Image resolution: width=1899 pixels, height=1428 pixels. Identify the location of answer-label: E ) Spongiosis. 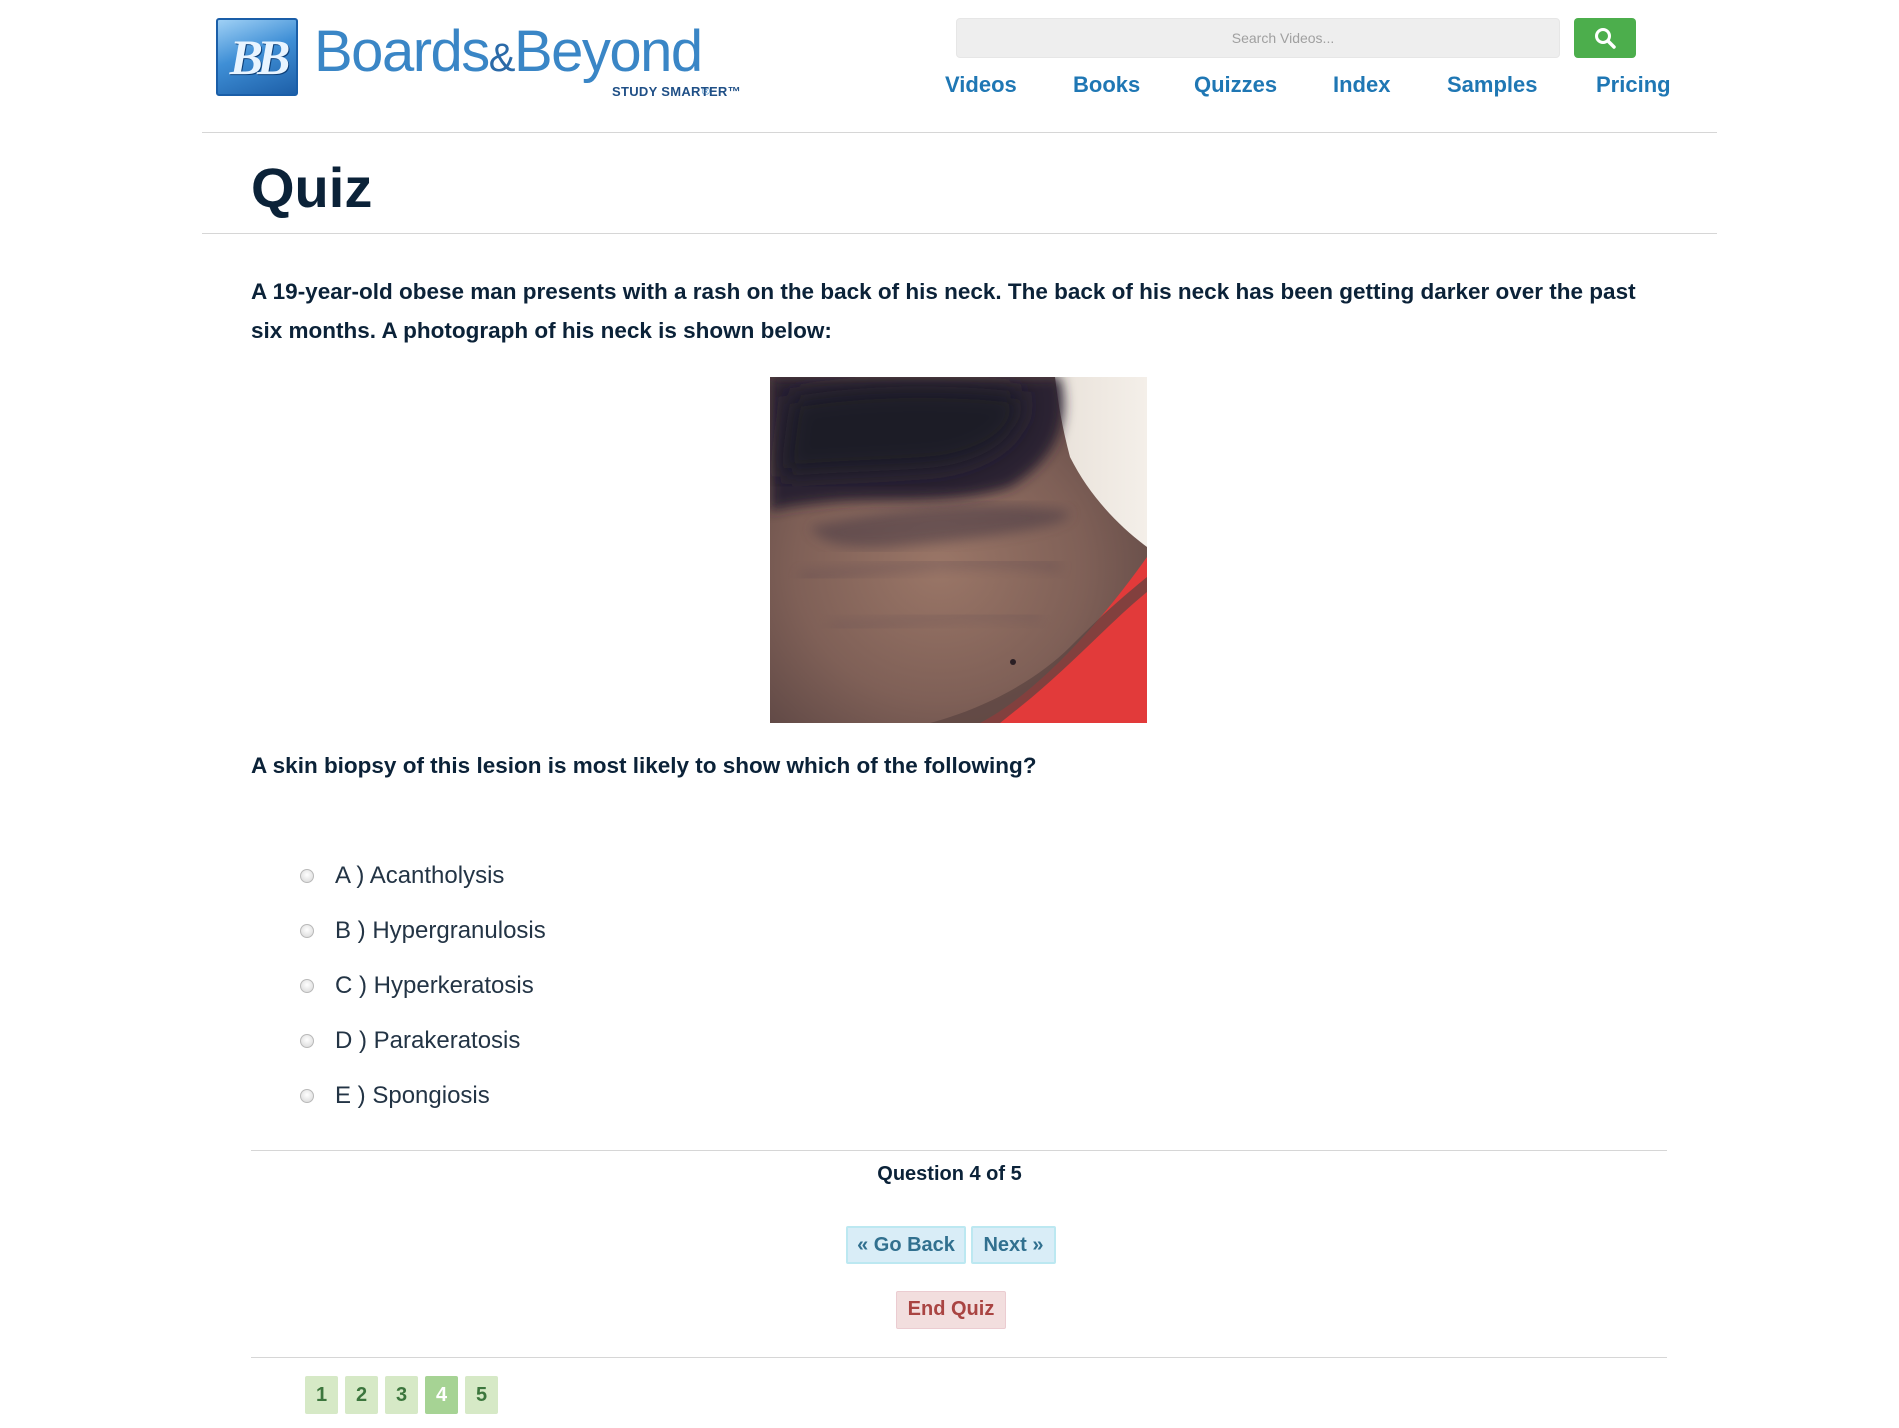
(412, 1095).